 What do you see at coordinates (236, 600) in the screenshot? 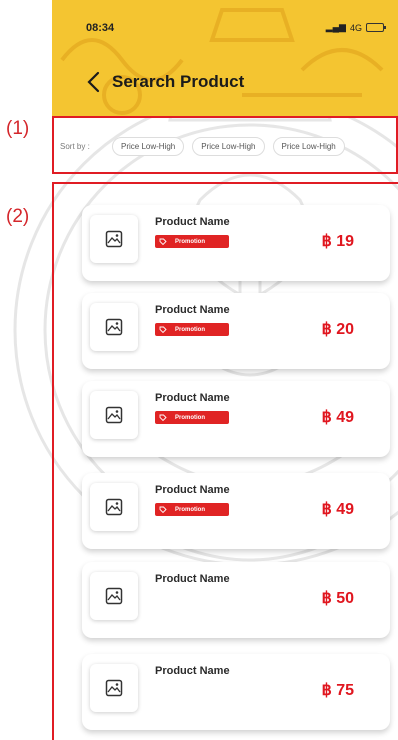
I see `product-card: Product Name ฿ 50` at bounding box center [236, 600].